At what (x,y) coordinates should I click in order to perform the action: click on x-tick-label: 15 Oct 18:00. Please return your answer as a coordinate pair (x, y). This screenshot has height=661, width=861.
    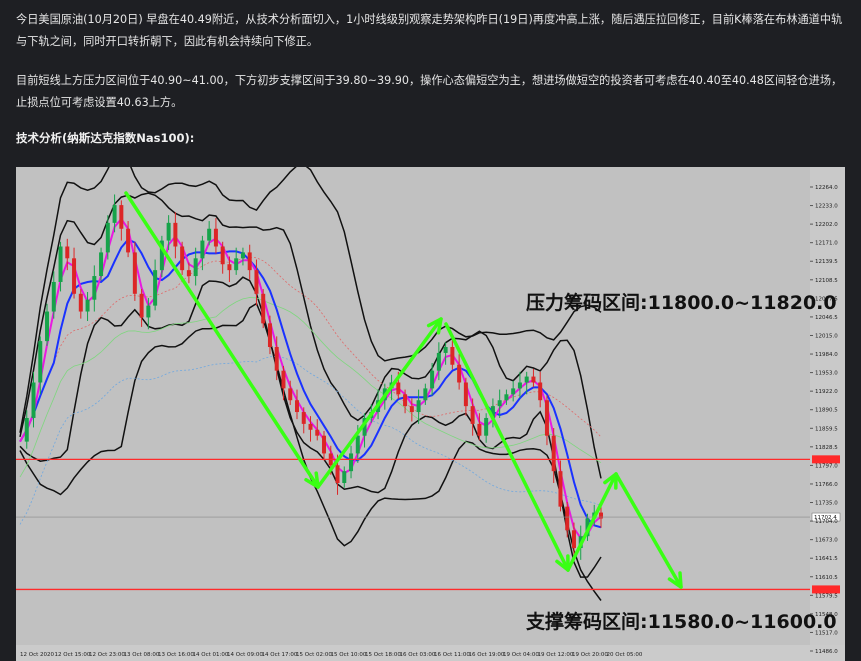
    Looking at the image, I should click on (383, 655).